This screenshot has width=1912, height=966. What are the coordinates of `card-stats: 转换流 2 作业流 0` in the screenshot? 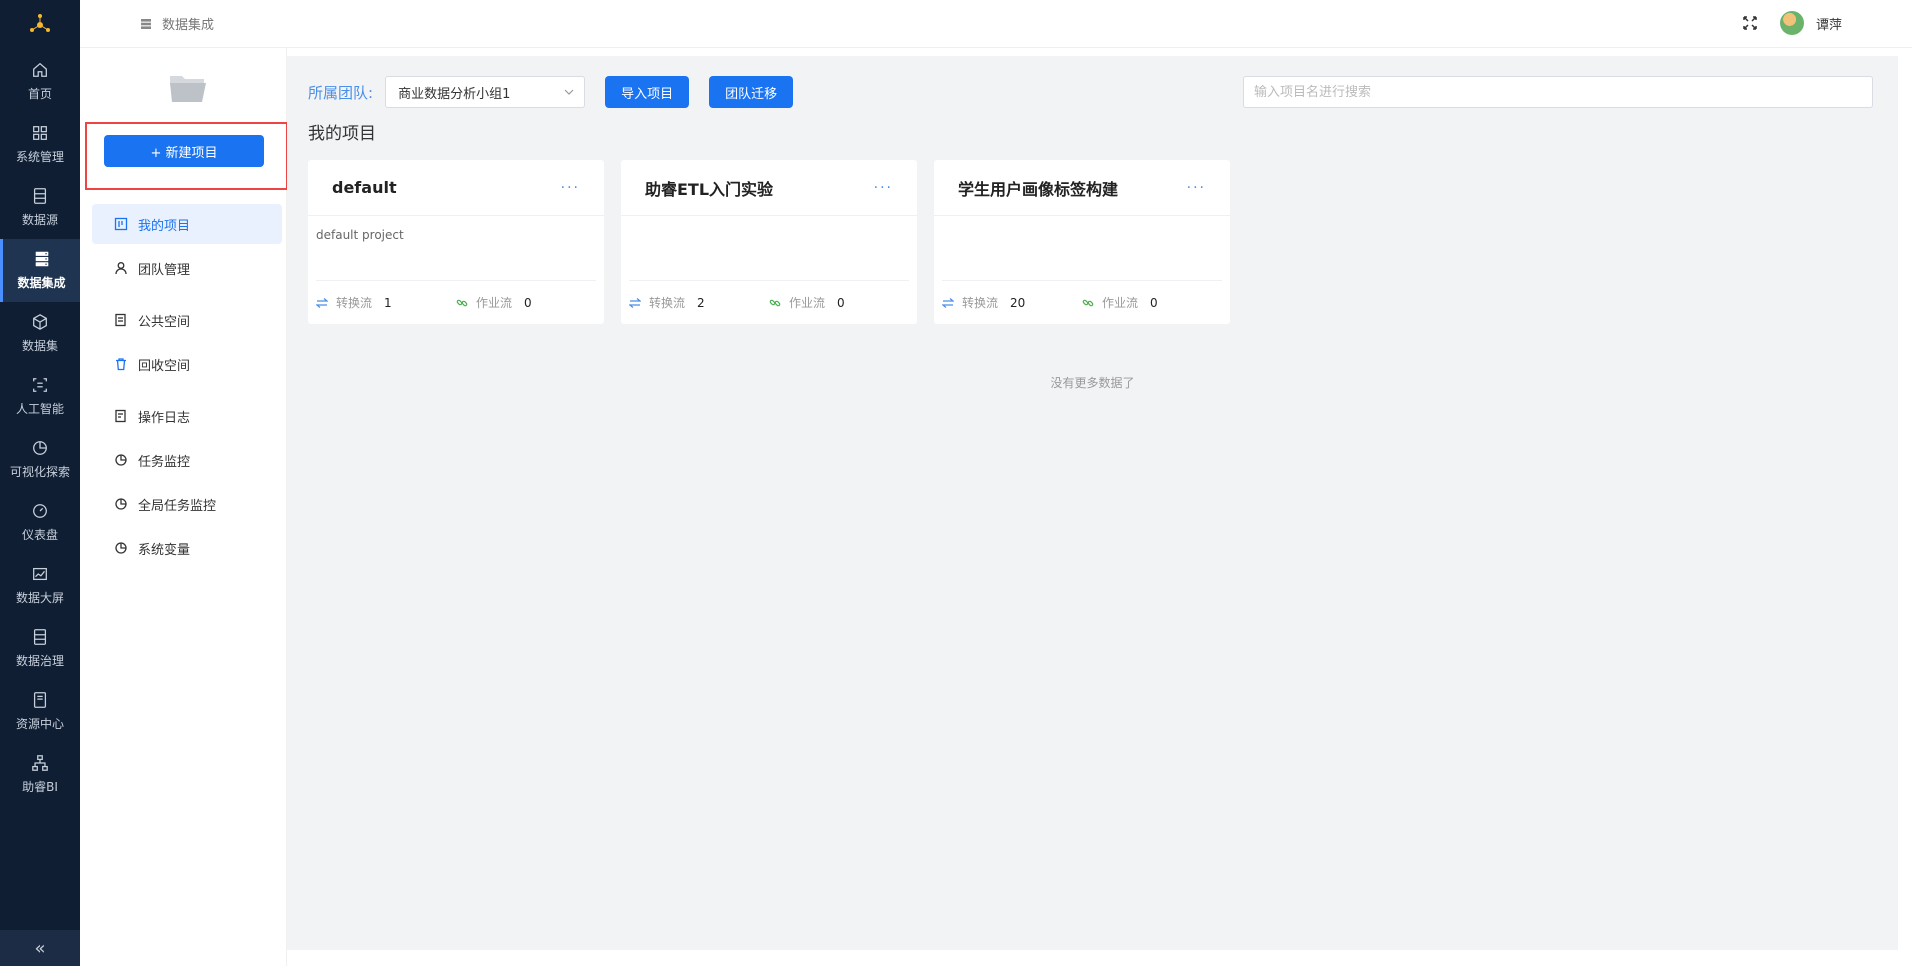 It's located at (769, 302).